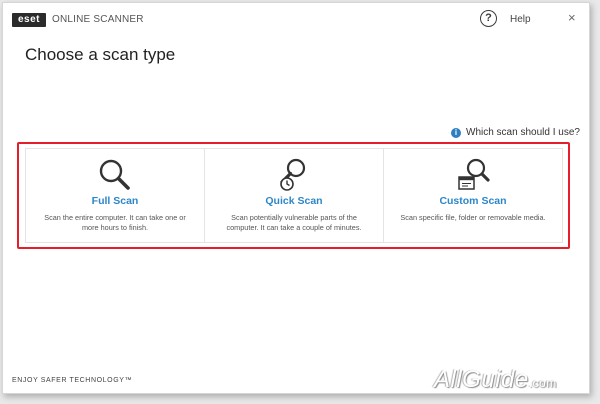 The height and width of the screenshot is (404, 600). What do you see at coordinates (98, 19) in the screenshot?
I see `product-name: ONLINE SCANNER` at bounding box center [98, 19].